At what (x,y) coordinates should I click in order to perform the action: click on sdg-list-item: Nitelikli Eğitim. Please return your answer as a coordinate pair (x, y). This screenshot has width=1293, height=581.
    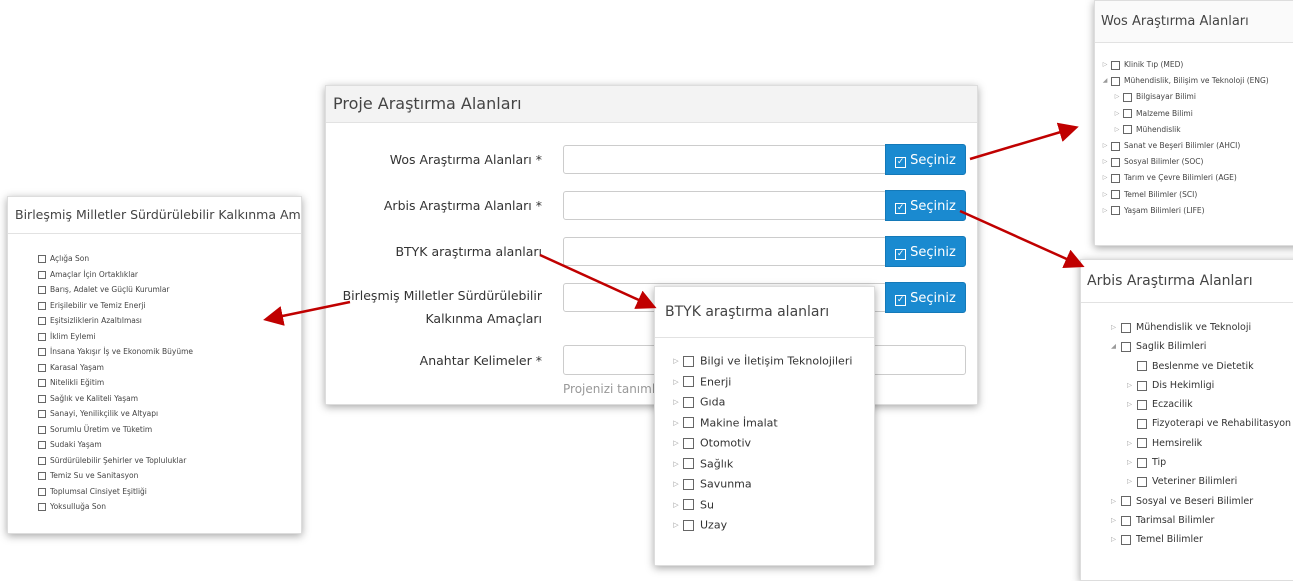
    Looking at the image, I should click on (115, 383).